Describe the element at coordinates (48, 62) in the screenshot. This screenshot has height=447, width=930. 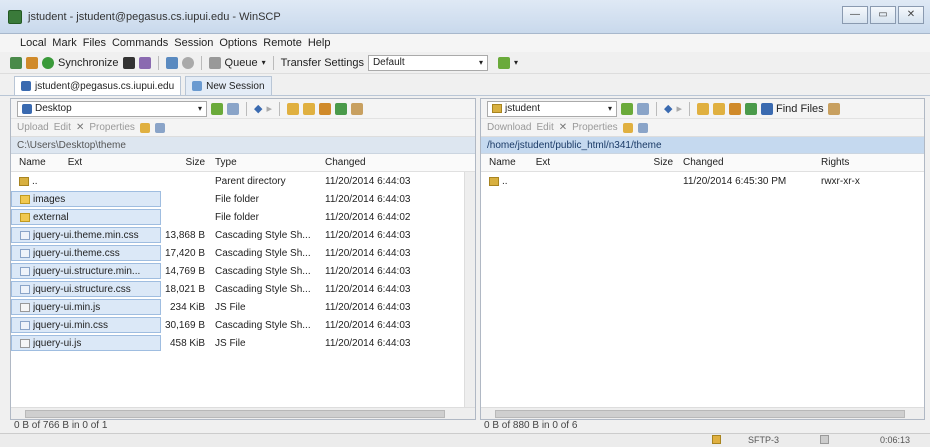
I see `synchronize-icon` at that location.